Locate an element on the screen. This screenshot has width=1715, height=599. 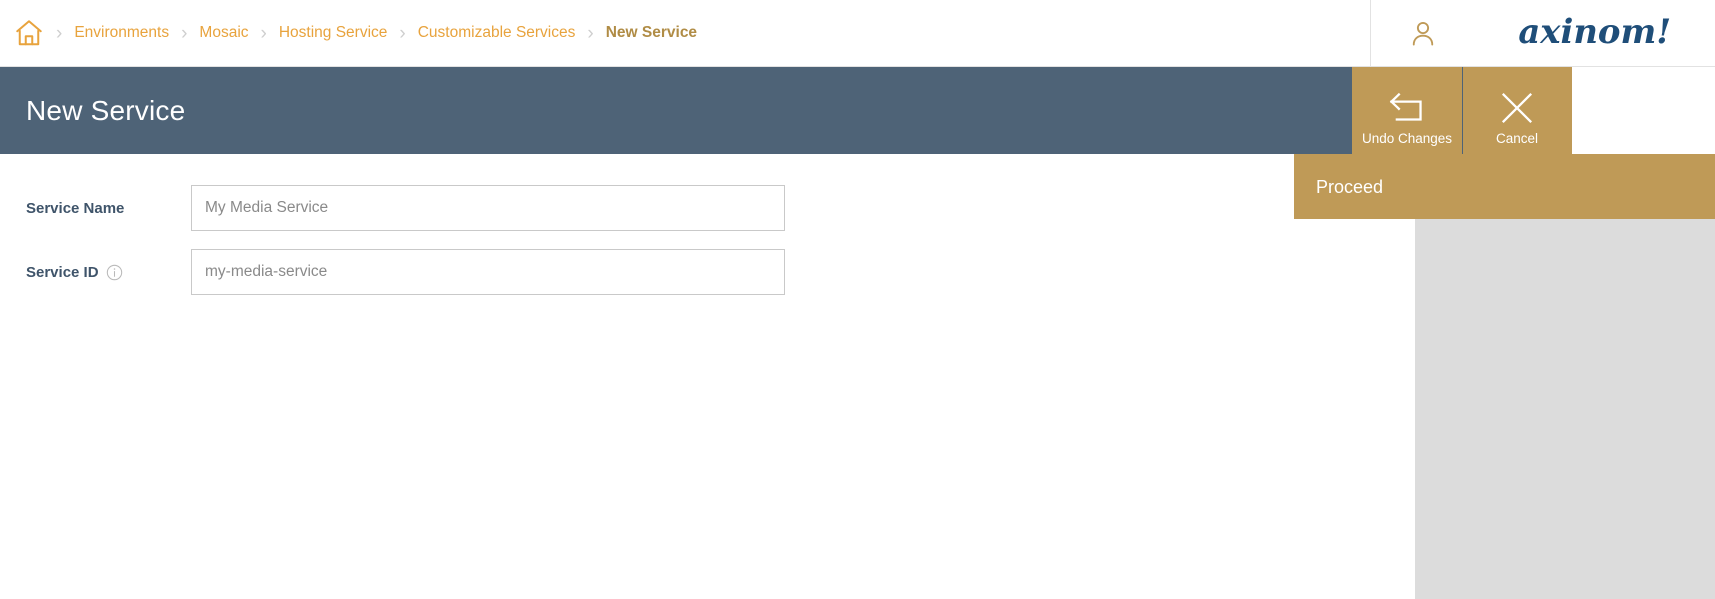
page-action-bar: Undo Changes Cancel is located at coordinates (1462, 110).